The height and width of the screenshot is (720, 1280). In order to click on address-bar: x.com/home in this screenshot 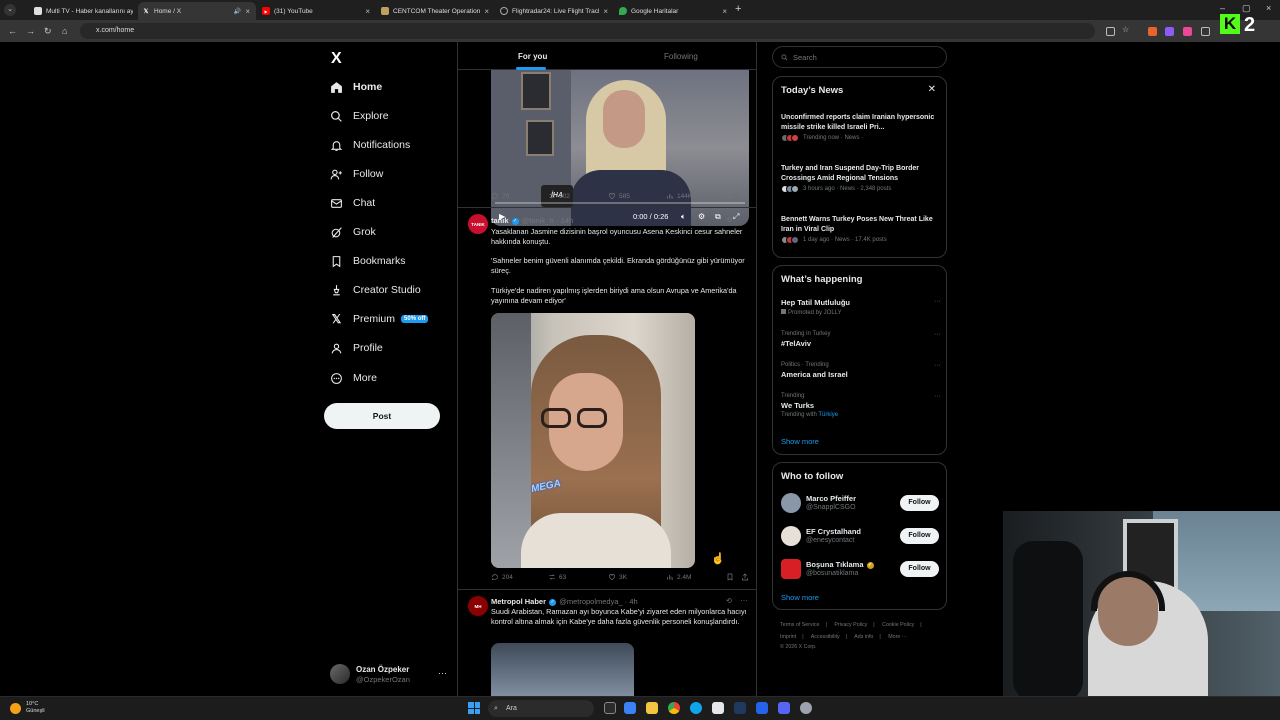, I will do `click(587, 31)`.